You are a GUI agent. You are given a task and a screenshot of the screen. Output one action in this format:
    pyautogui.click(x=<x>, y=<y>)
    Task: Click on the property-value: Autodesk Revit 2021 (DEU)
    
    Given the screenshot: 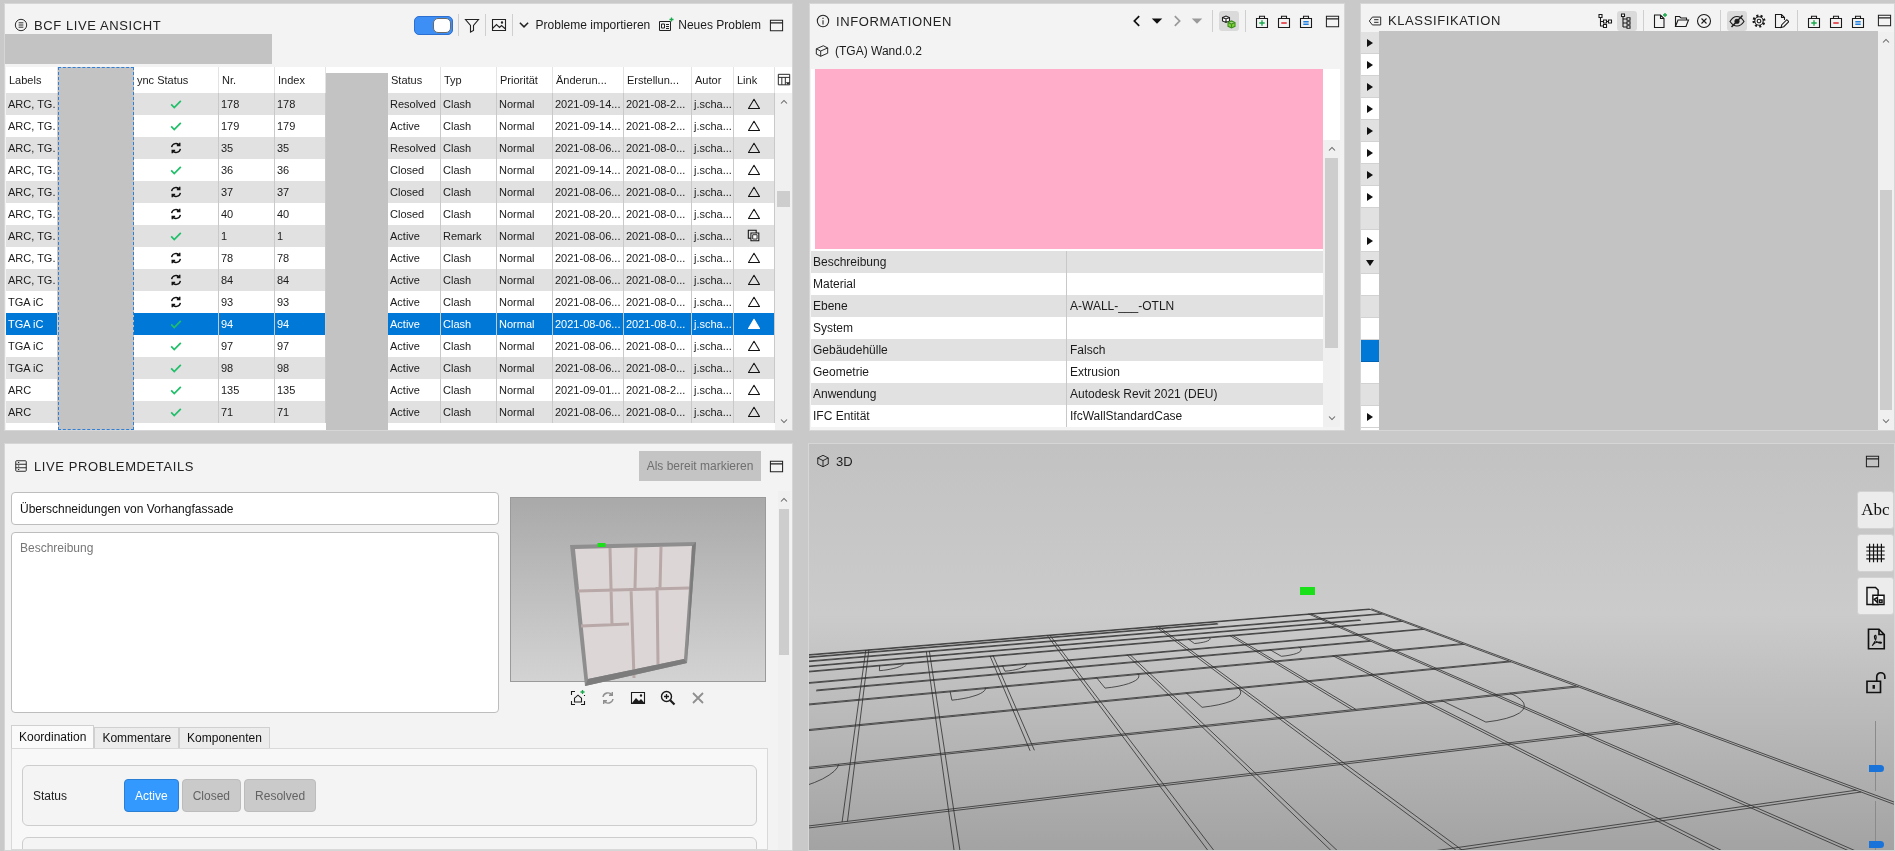 What is the action you would take?
    pyautogui.click(x=1144, y=394)
    